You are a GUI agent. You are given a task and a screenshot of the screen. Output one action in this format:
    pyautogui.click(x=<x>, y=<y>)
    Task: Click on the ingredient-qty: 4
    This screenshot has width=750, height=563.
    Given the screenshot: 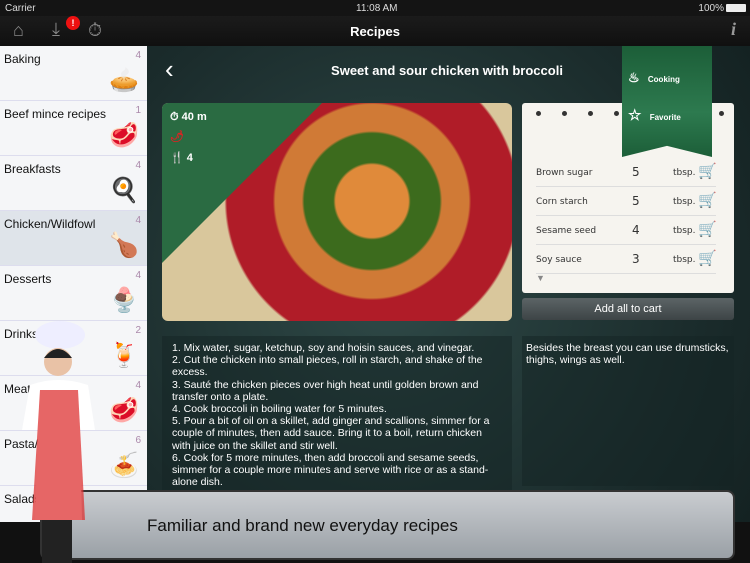 What is the action you would take?
    pyautogui.click(x=636, y=230)
    